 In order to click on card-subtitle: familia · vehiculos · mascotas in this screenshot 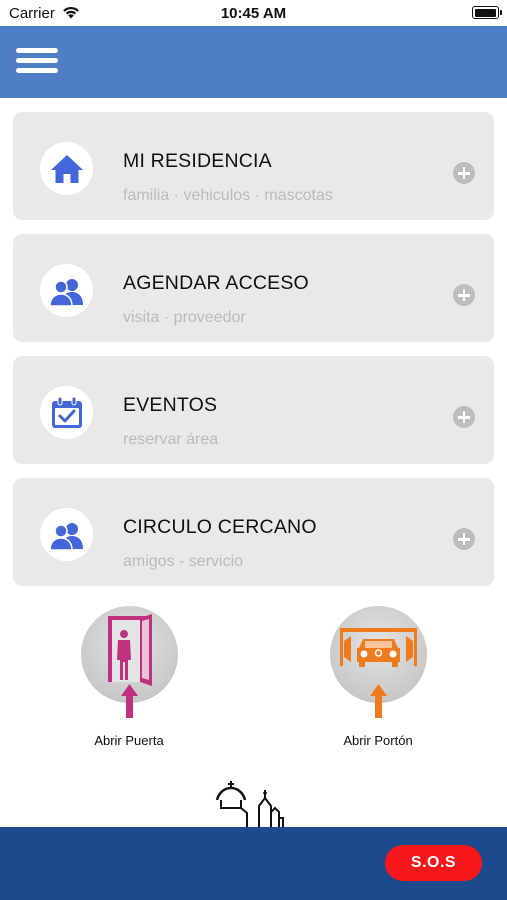, I will do `click(228, 195)`.